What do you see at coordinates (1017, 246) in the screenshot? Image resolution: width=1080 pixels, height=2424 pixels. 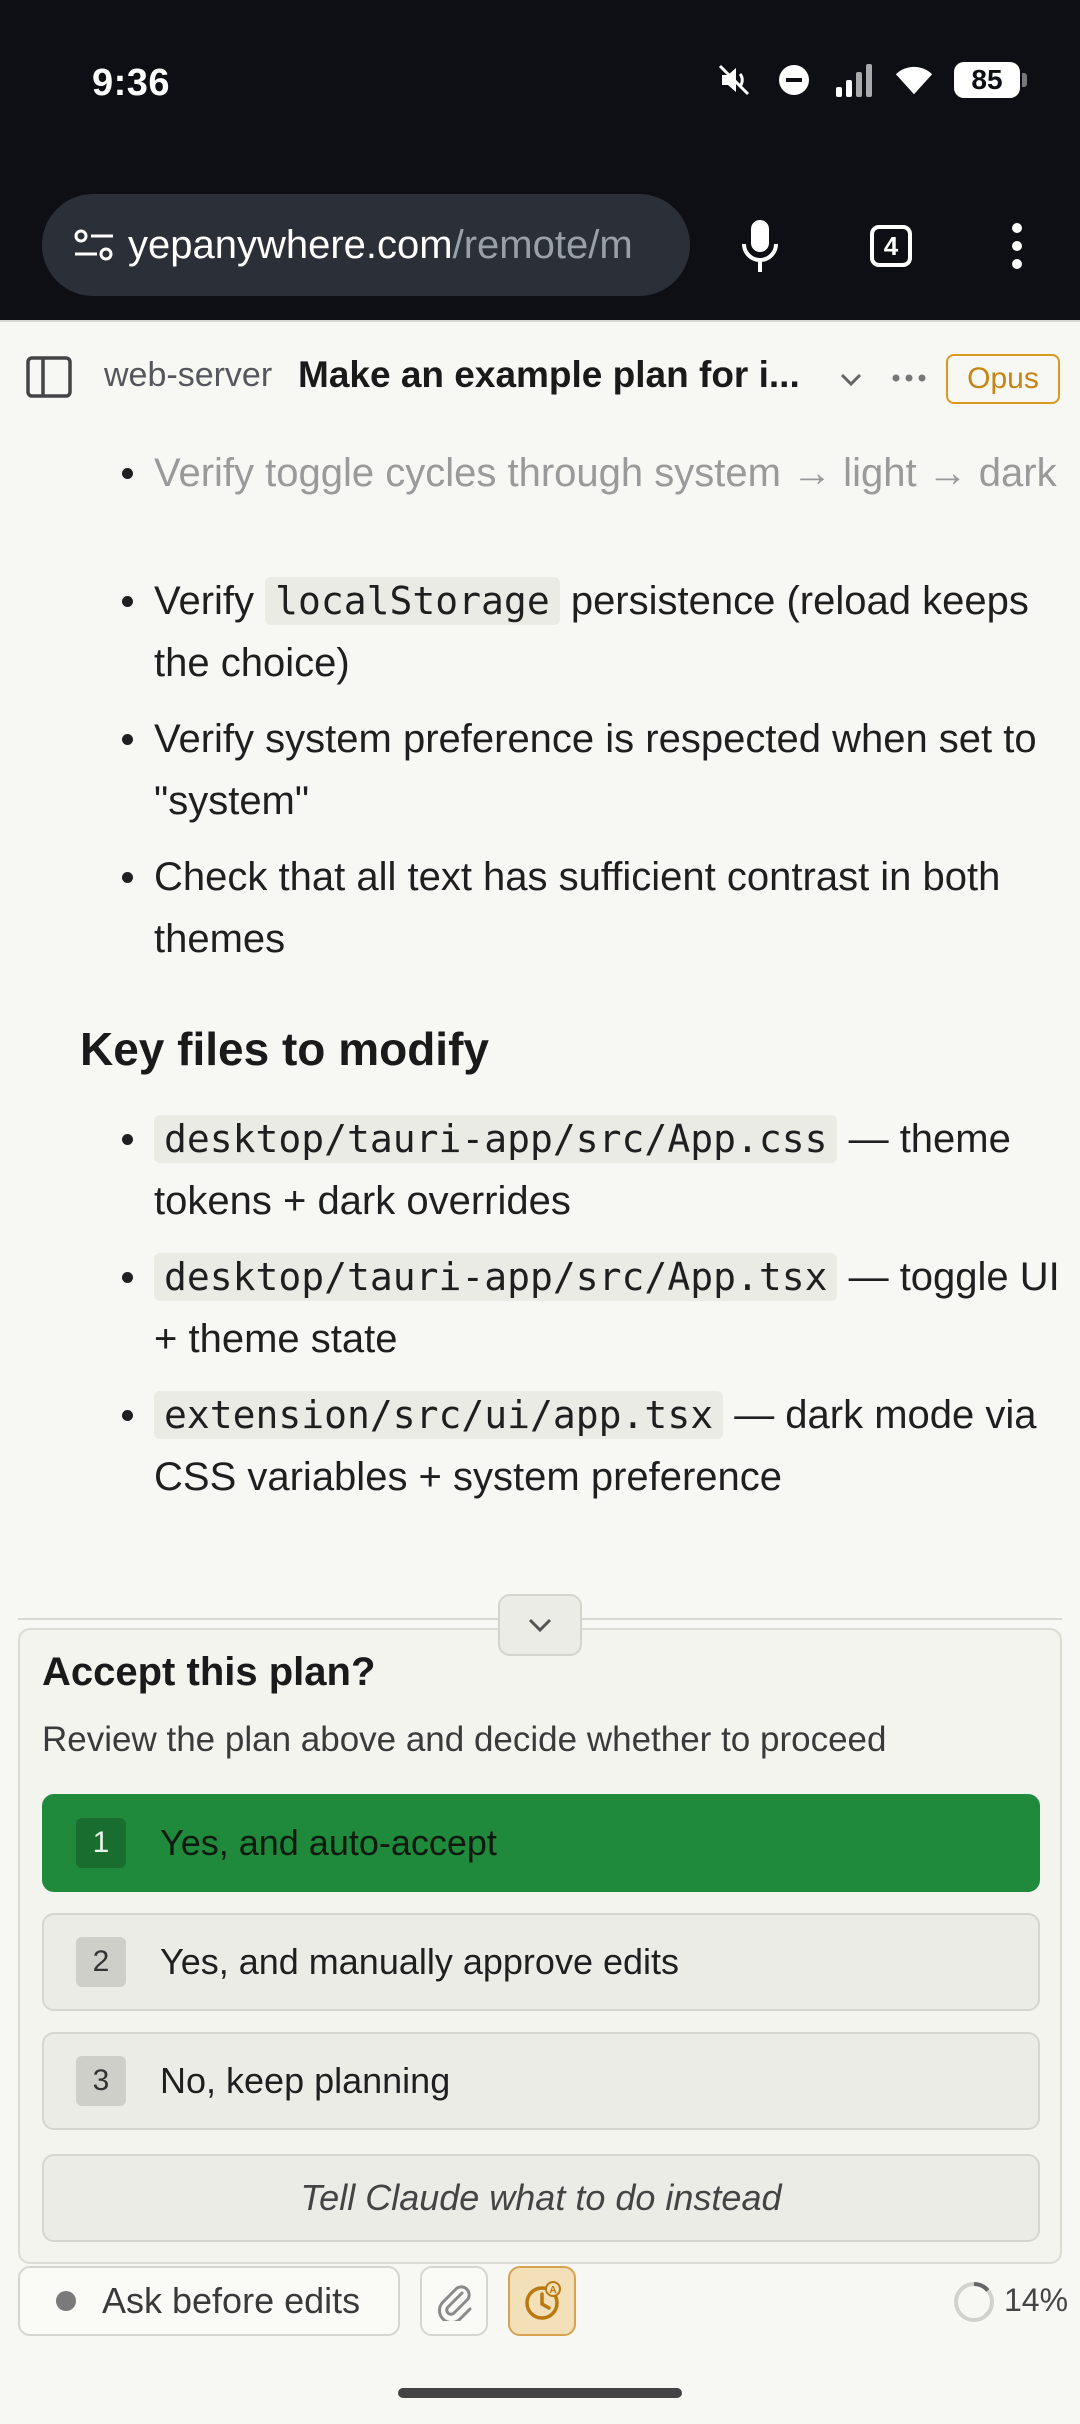 I see `more-menu-icon` at bounding box center [1017, 246].